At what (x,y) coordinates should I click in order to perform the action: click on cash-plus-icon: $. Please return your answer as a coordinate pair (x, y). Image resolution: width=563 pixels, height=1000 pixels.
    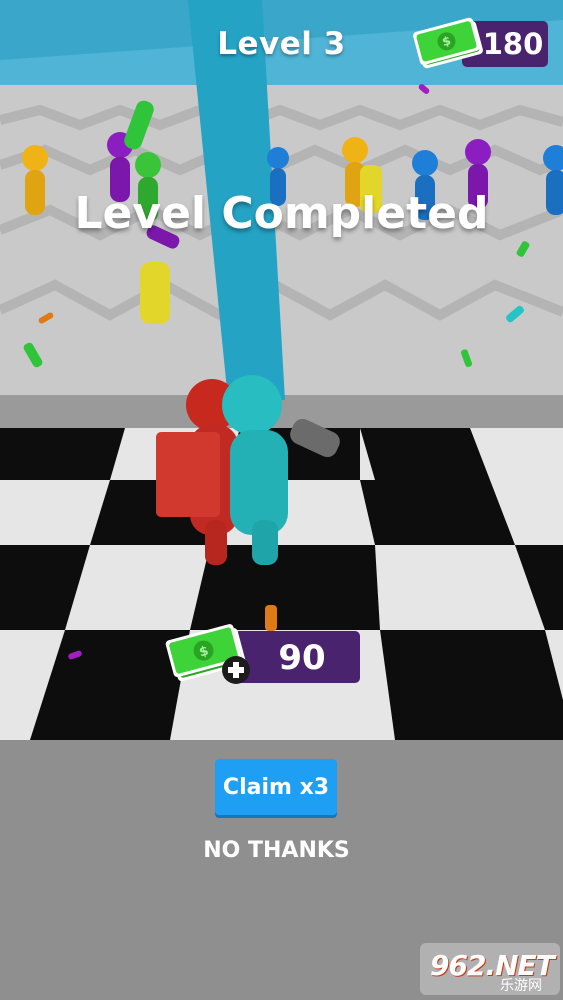
    Looking at the image, I should click on (207, 654).